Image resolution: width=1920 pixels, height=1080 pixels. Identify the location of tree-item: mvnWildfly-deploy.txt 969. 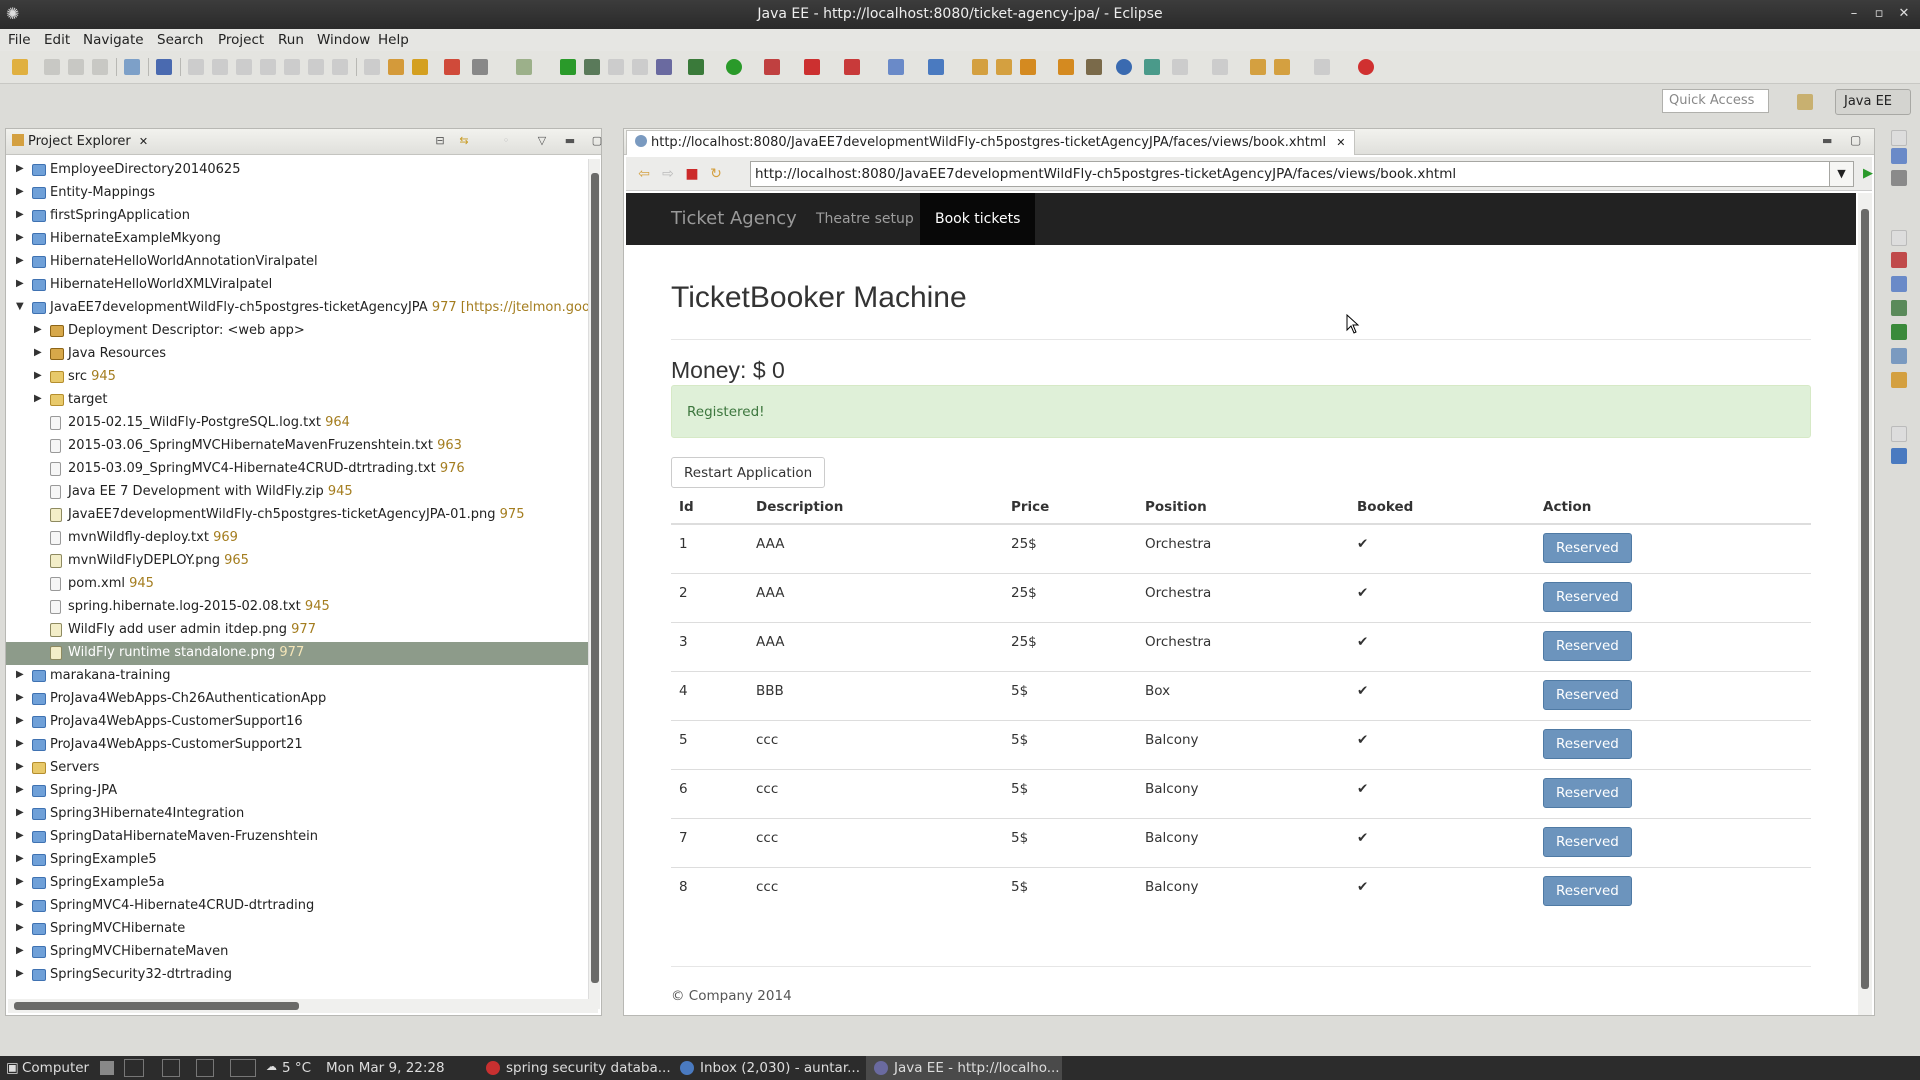
(301, 538).